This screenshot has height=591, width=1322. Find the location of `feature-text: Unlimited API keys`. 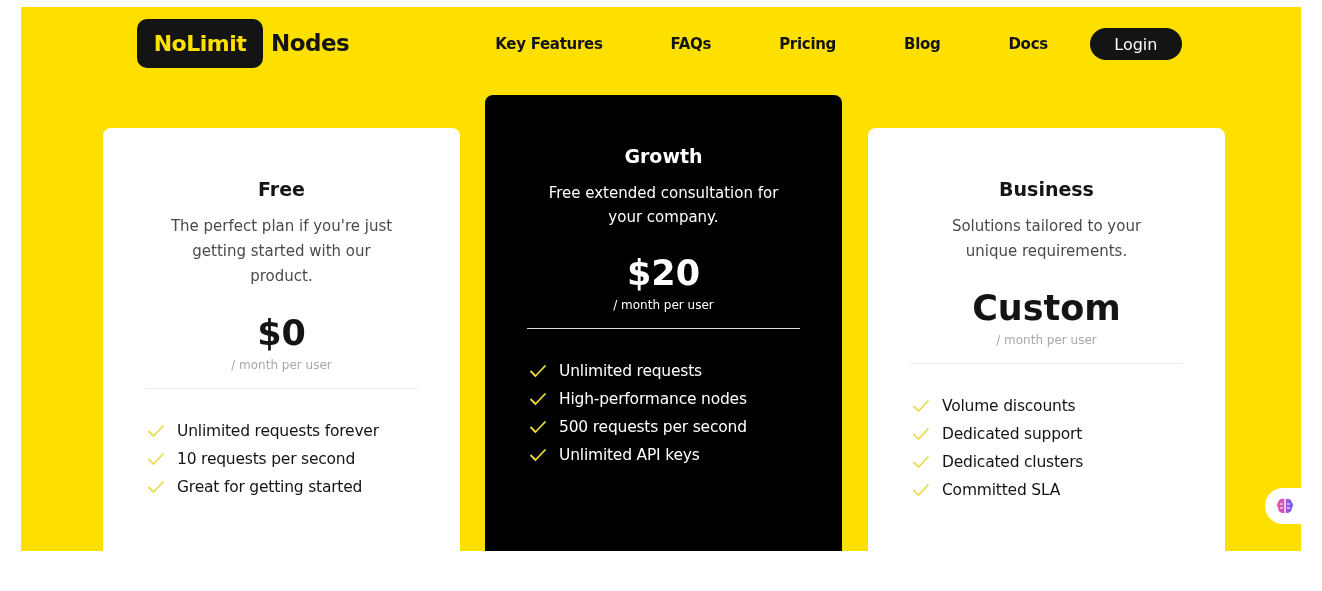

feature-text: Unlimited API keys is located at coordinates (629, 455).